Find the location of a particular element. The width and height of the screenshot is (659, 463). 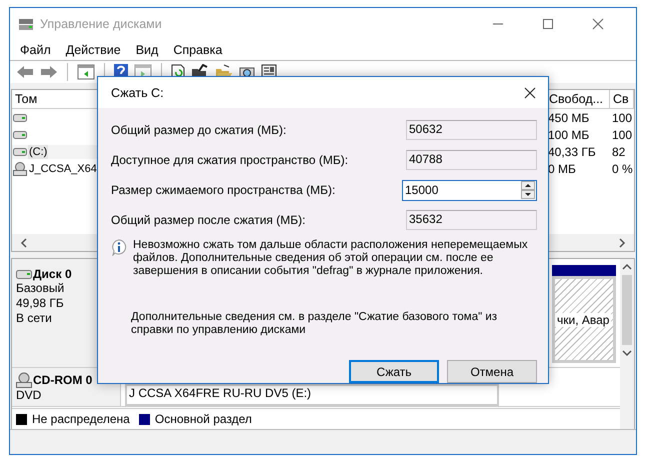

field-label: Доступное для сжатия пространство (МБ): is located at coordinates (229, 160).